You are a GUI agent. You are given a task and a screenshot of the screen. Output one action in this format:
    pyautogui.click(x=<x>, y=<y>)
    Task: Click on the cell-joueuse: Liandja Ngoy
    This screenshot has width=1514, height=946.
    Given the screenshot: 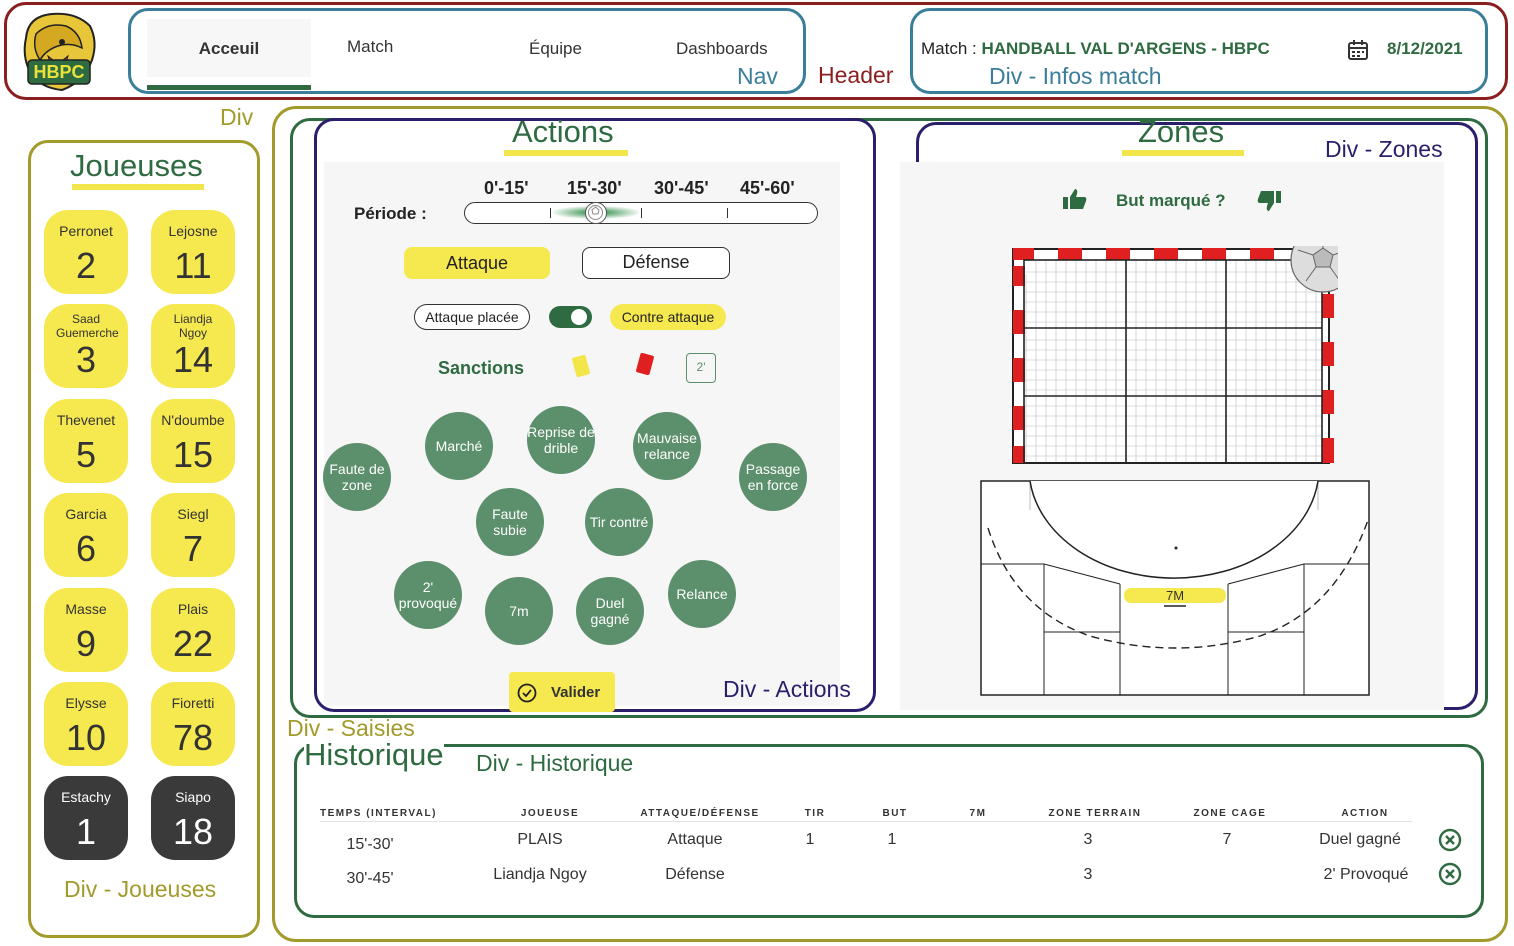 What is the action you would take?
    pyautogui.click(x=540, y=874)
    